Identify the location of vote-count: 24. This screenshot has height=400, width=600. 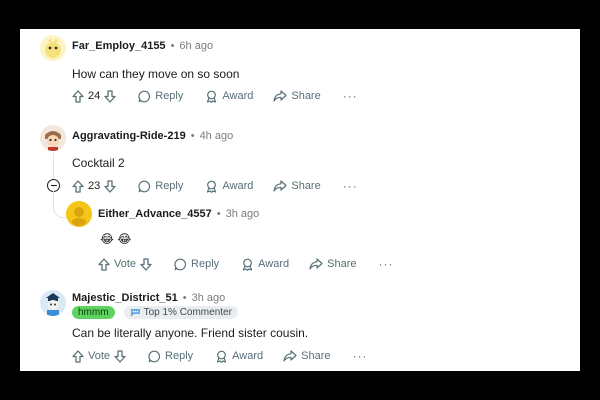
(94, 96).